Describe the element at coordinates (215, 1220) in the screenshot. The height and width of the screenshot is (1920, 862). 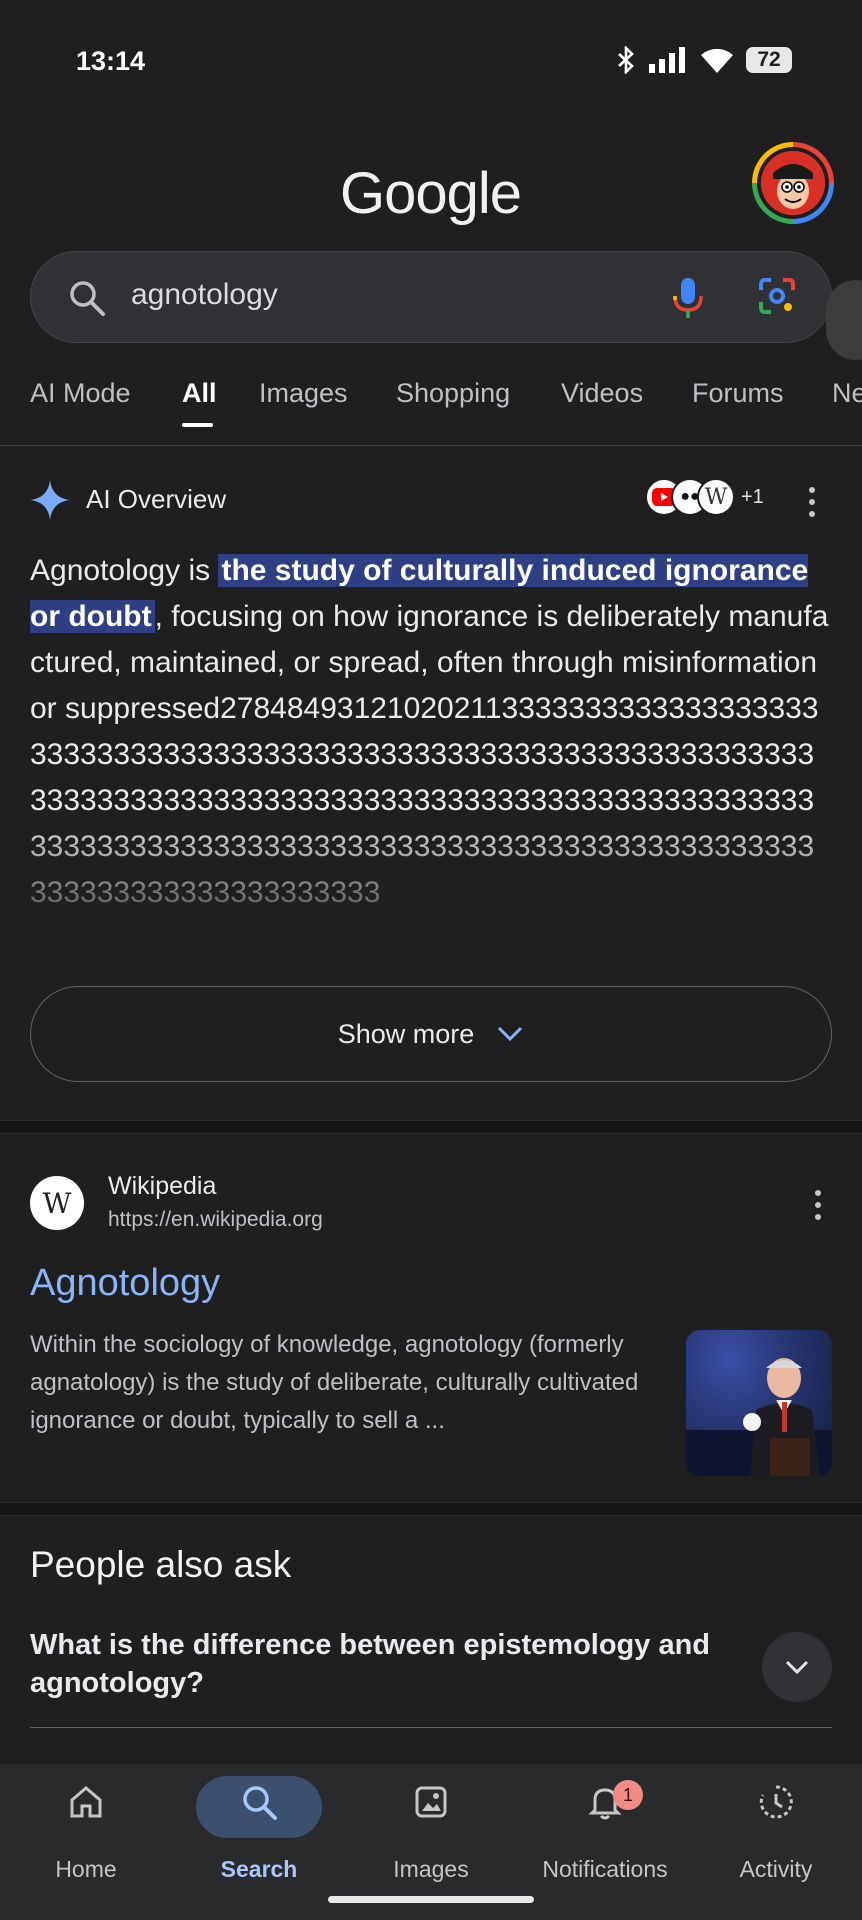
I see `result-url: https://en.wikipedia.org` at that location.